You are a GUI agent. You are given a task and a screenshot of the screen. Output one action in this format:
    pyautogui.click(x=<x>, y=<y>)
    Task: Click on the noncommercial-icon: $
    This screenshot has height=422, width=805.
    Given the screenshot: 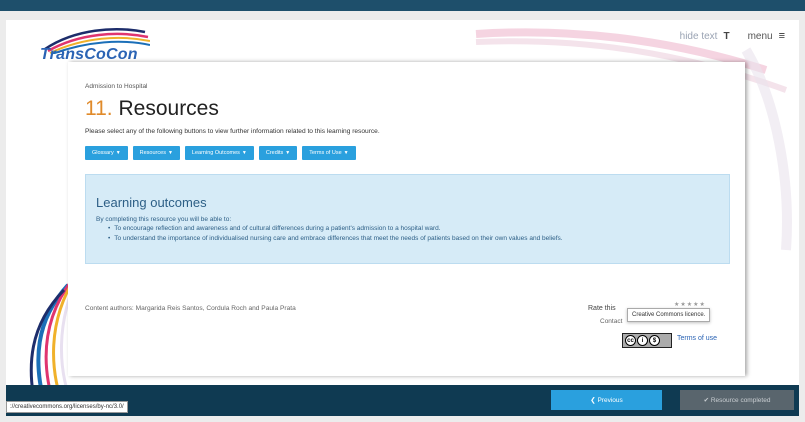 What is the action you would take?
    pyautogui.click(x=654, y=340)
    